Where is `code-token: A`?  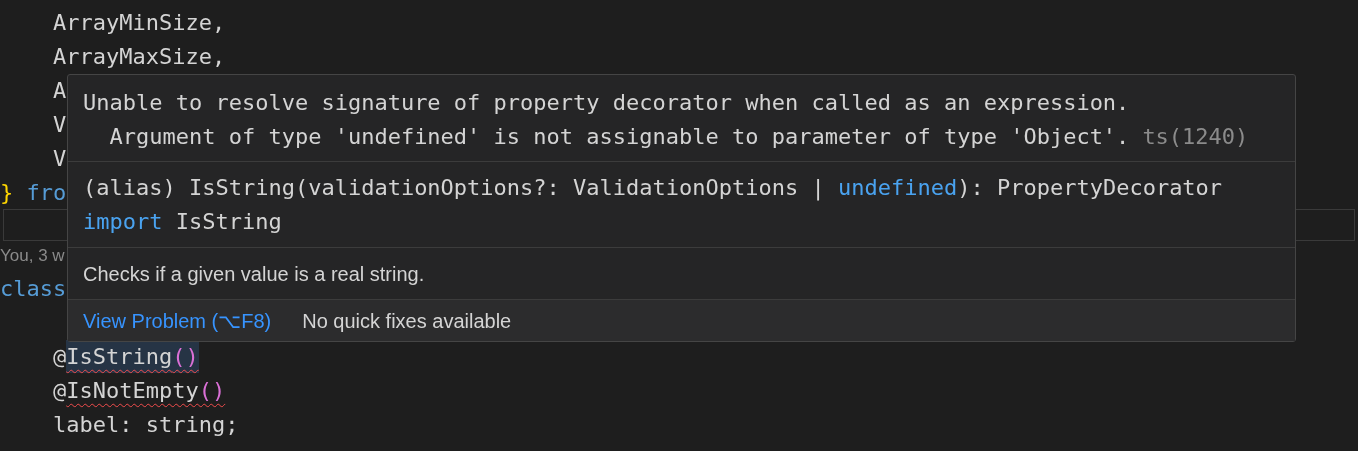 code-token: A is located at coordinates (60, 90).